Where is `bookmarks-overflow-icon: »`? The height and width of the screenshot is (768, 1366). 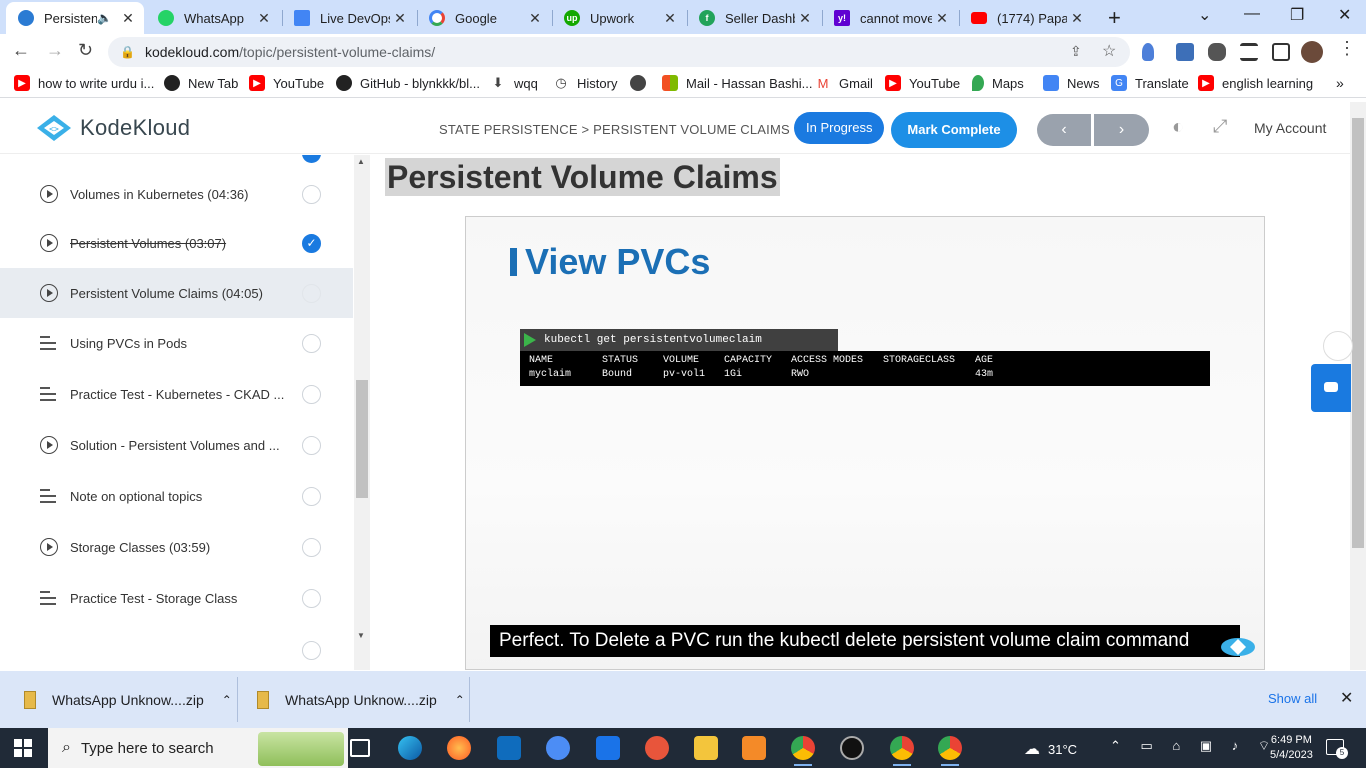
bookmarks-overflow-icon: » is located at coordinates (1340, 83).